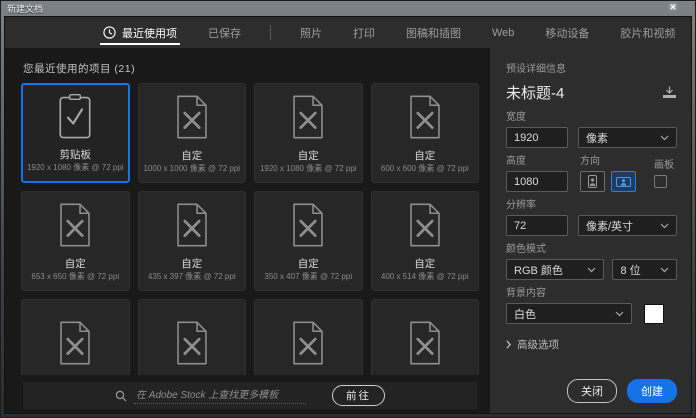  I want to click on color-mode-value: RGB 颜色, so click(538, 270).